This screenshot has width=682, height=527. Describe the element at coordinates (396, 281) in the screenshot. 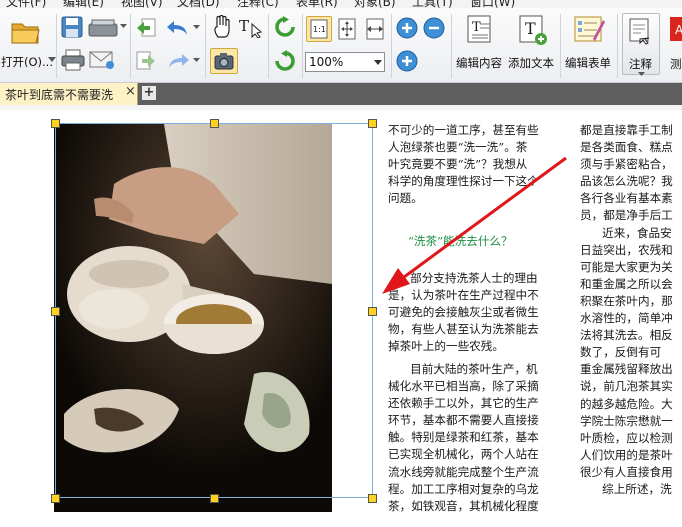

I see `arrow-head` at that location.